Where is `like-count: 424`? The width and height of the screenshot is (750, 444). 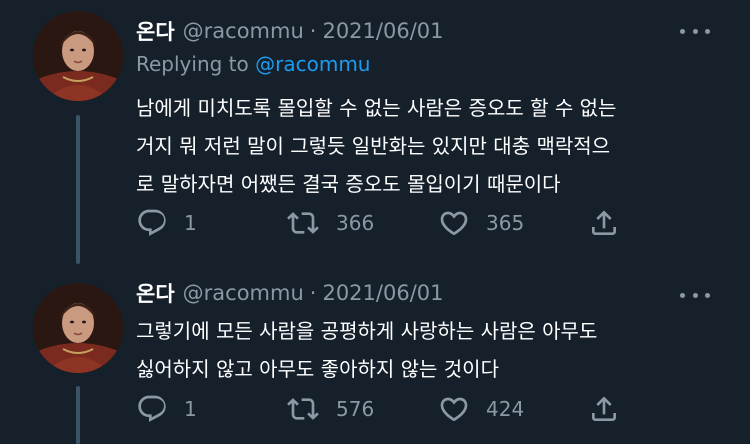
like-count: 424 is located at coordinates (505, 409).